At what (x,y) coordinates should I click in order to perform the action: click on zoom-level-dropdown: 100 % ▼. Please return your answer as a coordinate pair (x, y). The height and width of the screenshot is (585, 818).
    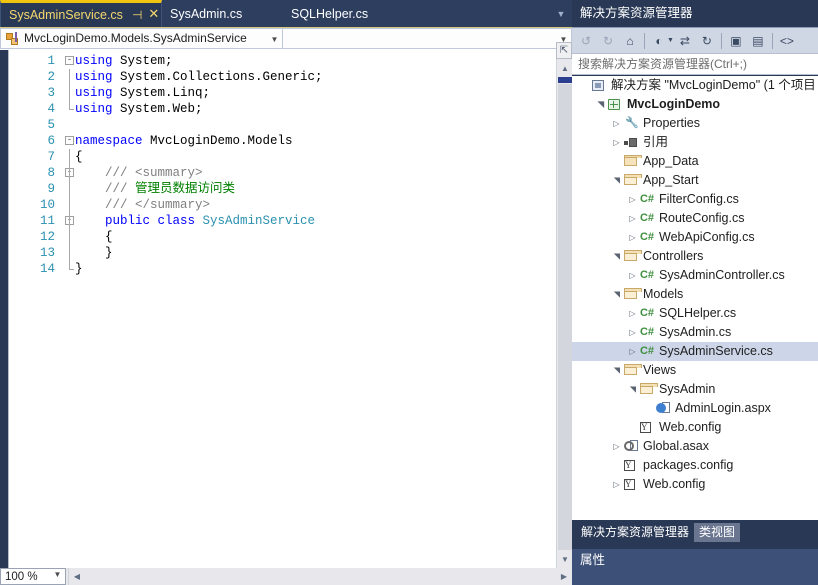
    Looking at the image, I should click on (33, 576).